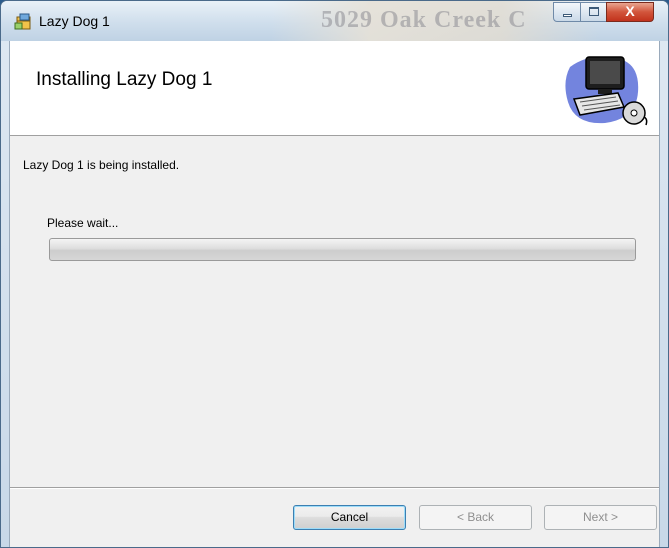 This screenshot has width=669, height=548. I want to click on title-bar: 5029 Oak Creek C Lazy Dog 1 X, so click(334, 21).